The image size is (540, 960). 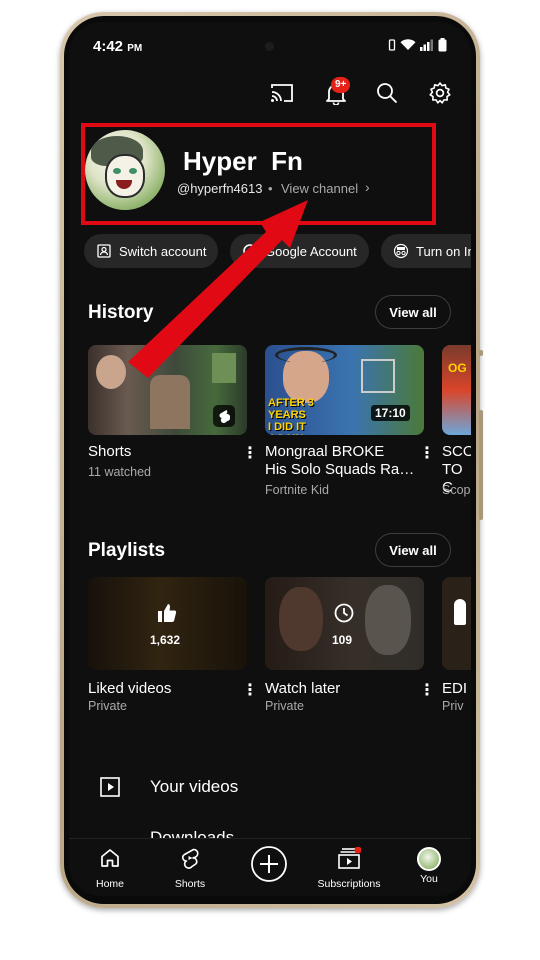 I want to click on shorts-badge, so click(x=224, y=416).